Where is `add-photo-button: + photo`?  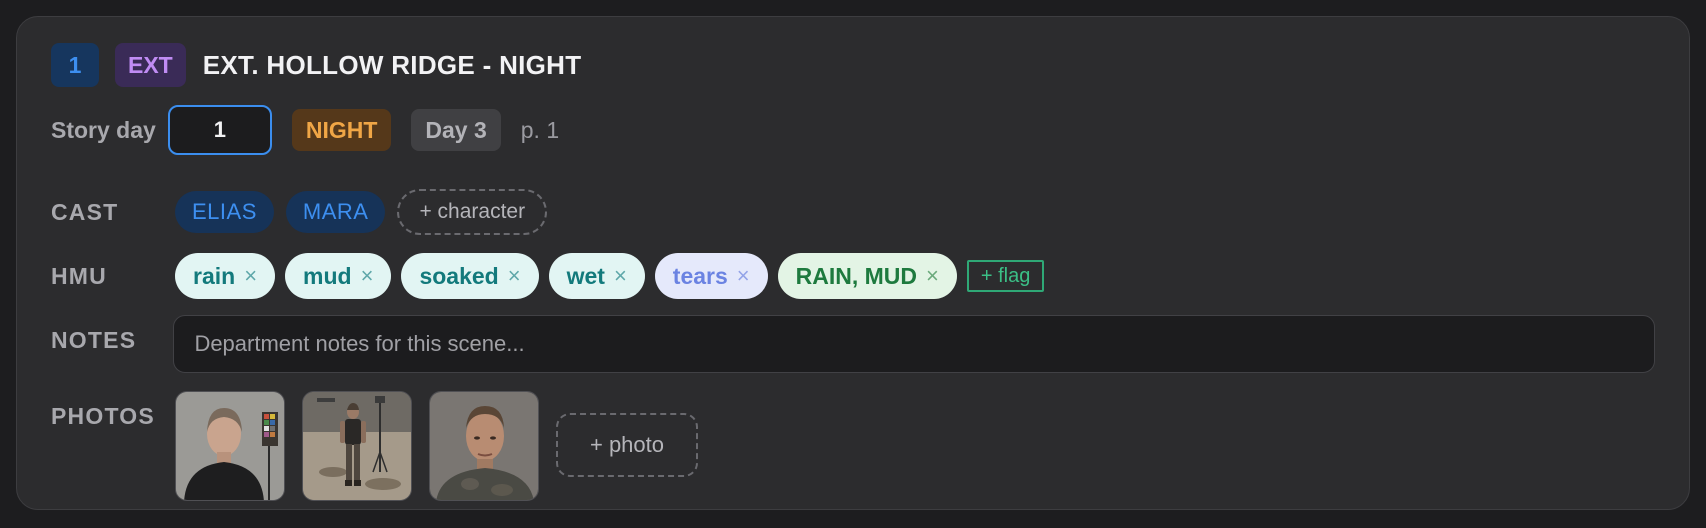
add-photo-button: + photo is located at coordinates (627, 445).